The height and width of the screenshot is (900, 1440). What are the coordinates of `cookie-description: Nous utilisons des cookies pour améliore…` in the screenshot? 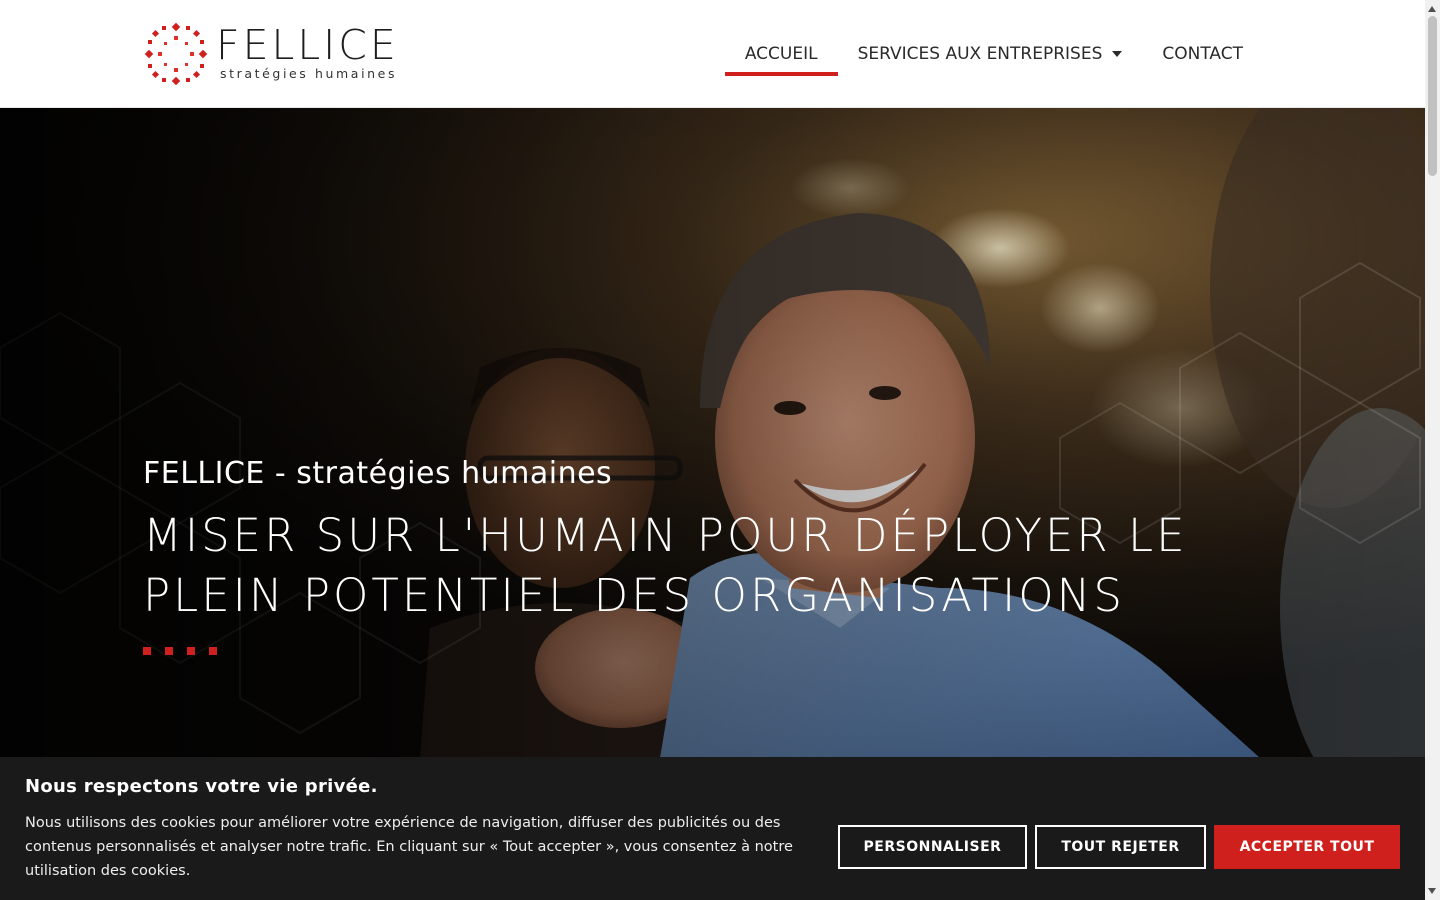 It's located at (409, 847).